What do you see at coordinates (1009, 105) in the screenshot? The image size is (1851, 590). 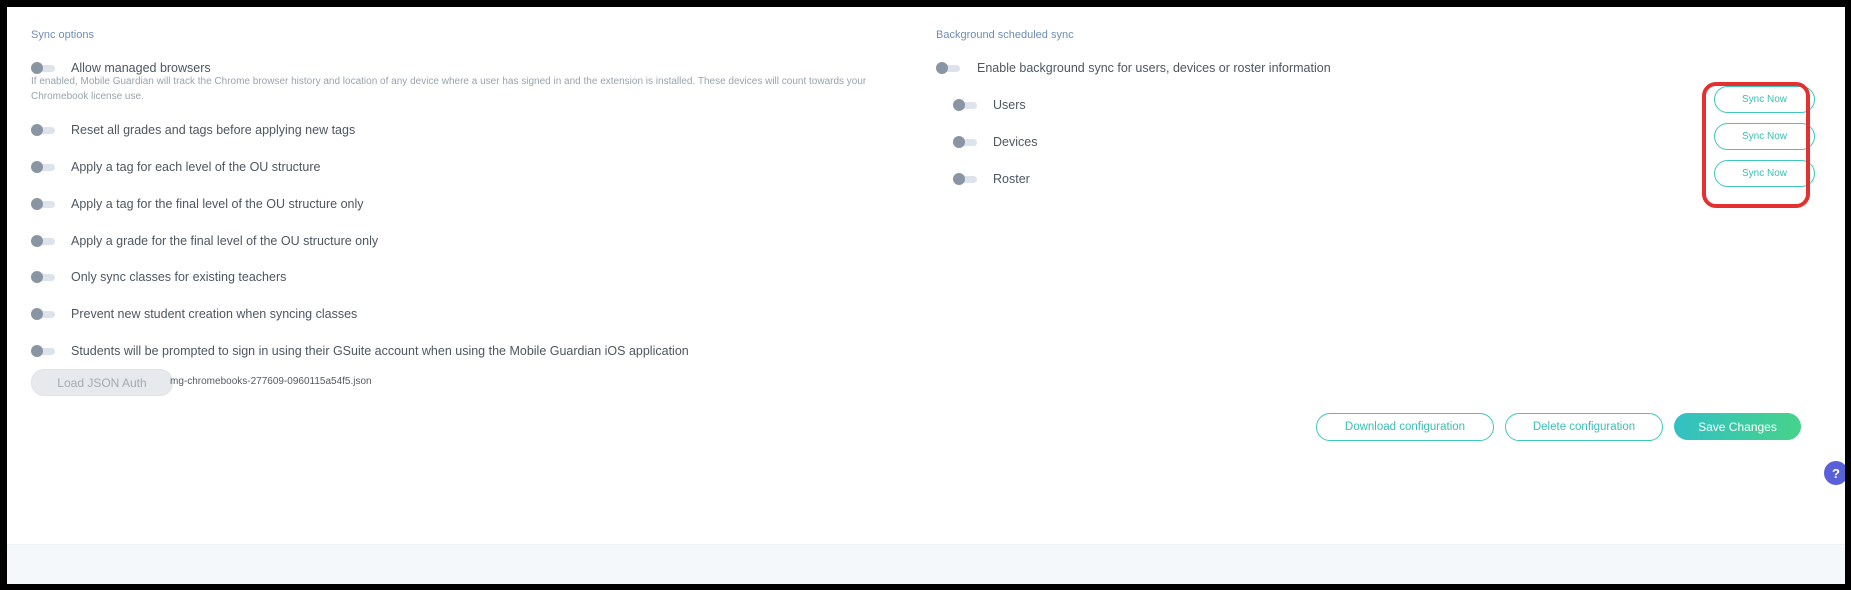 I see `users-sync-label: Users` at bounding box center [1009, 105].